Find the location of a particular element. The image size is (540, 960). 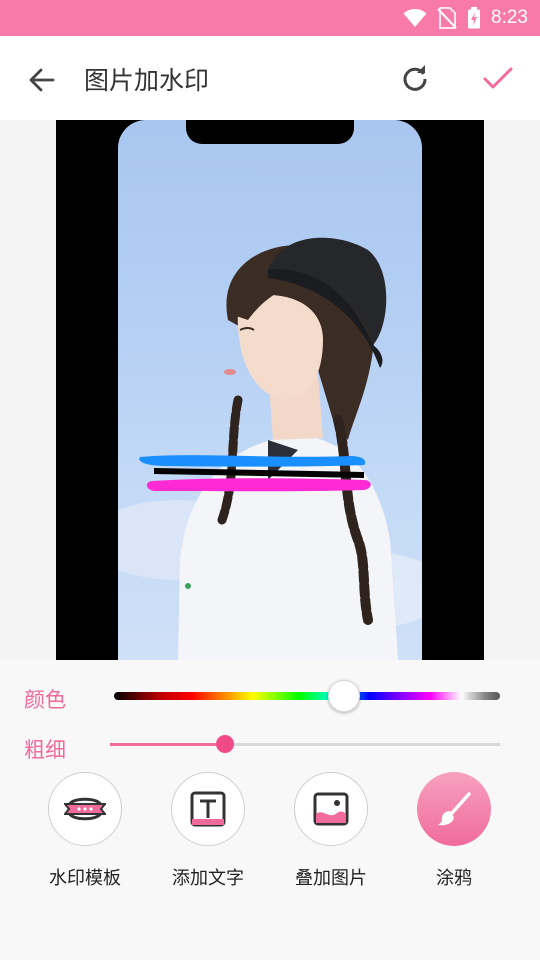

status-icons: 8:23 is located at coordinates (465, 18).